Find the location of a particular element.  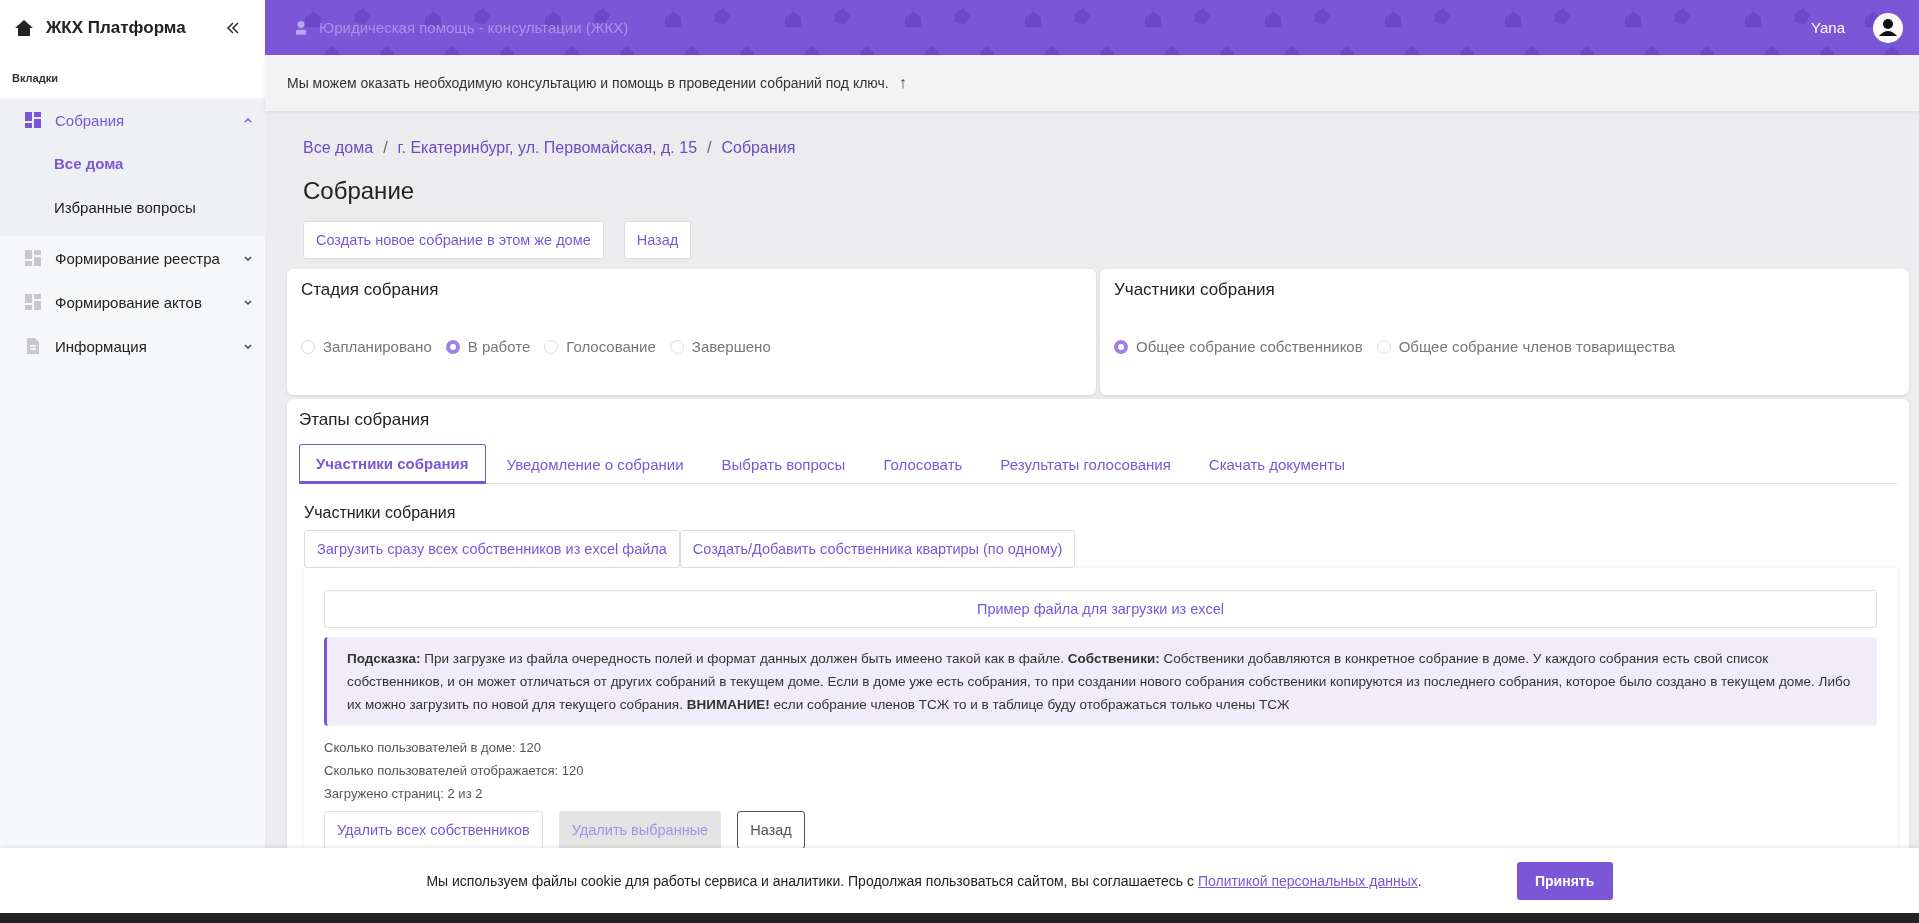

policy-link: Политикой персональных данных is located at coordinates (1307, 880).